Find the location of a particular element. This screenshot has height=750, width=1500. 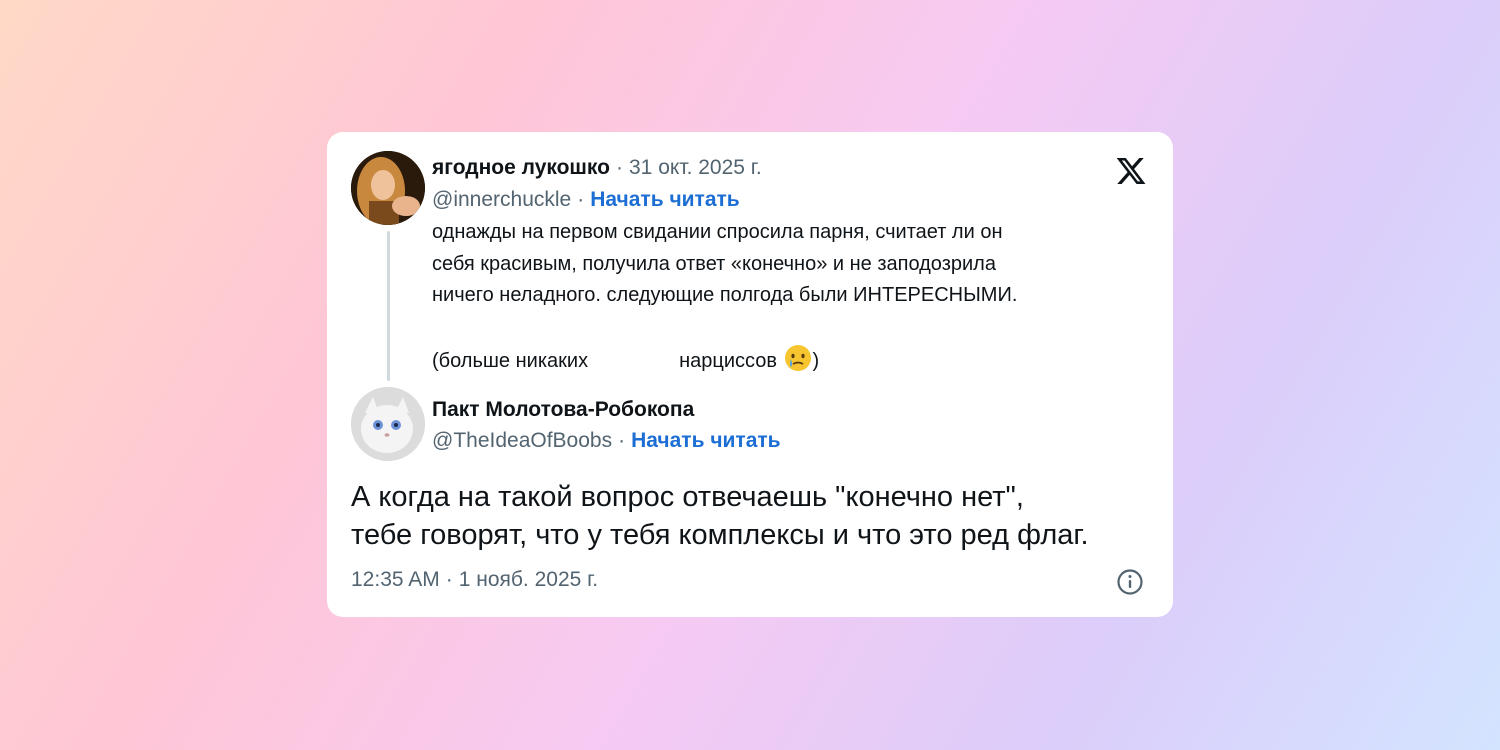

thread-line is located at coordinates (388, 306).